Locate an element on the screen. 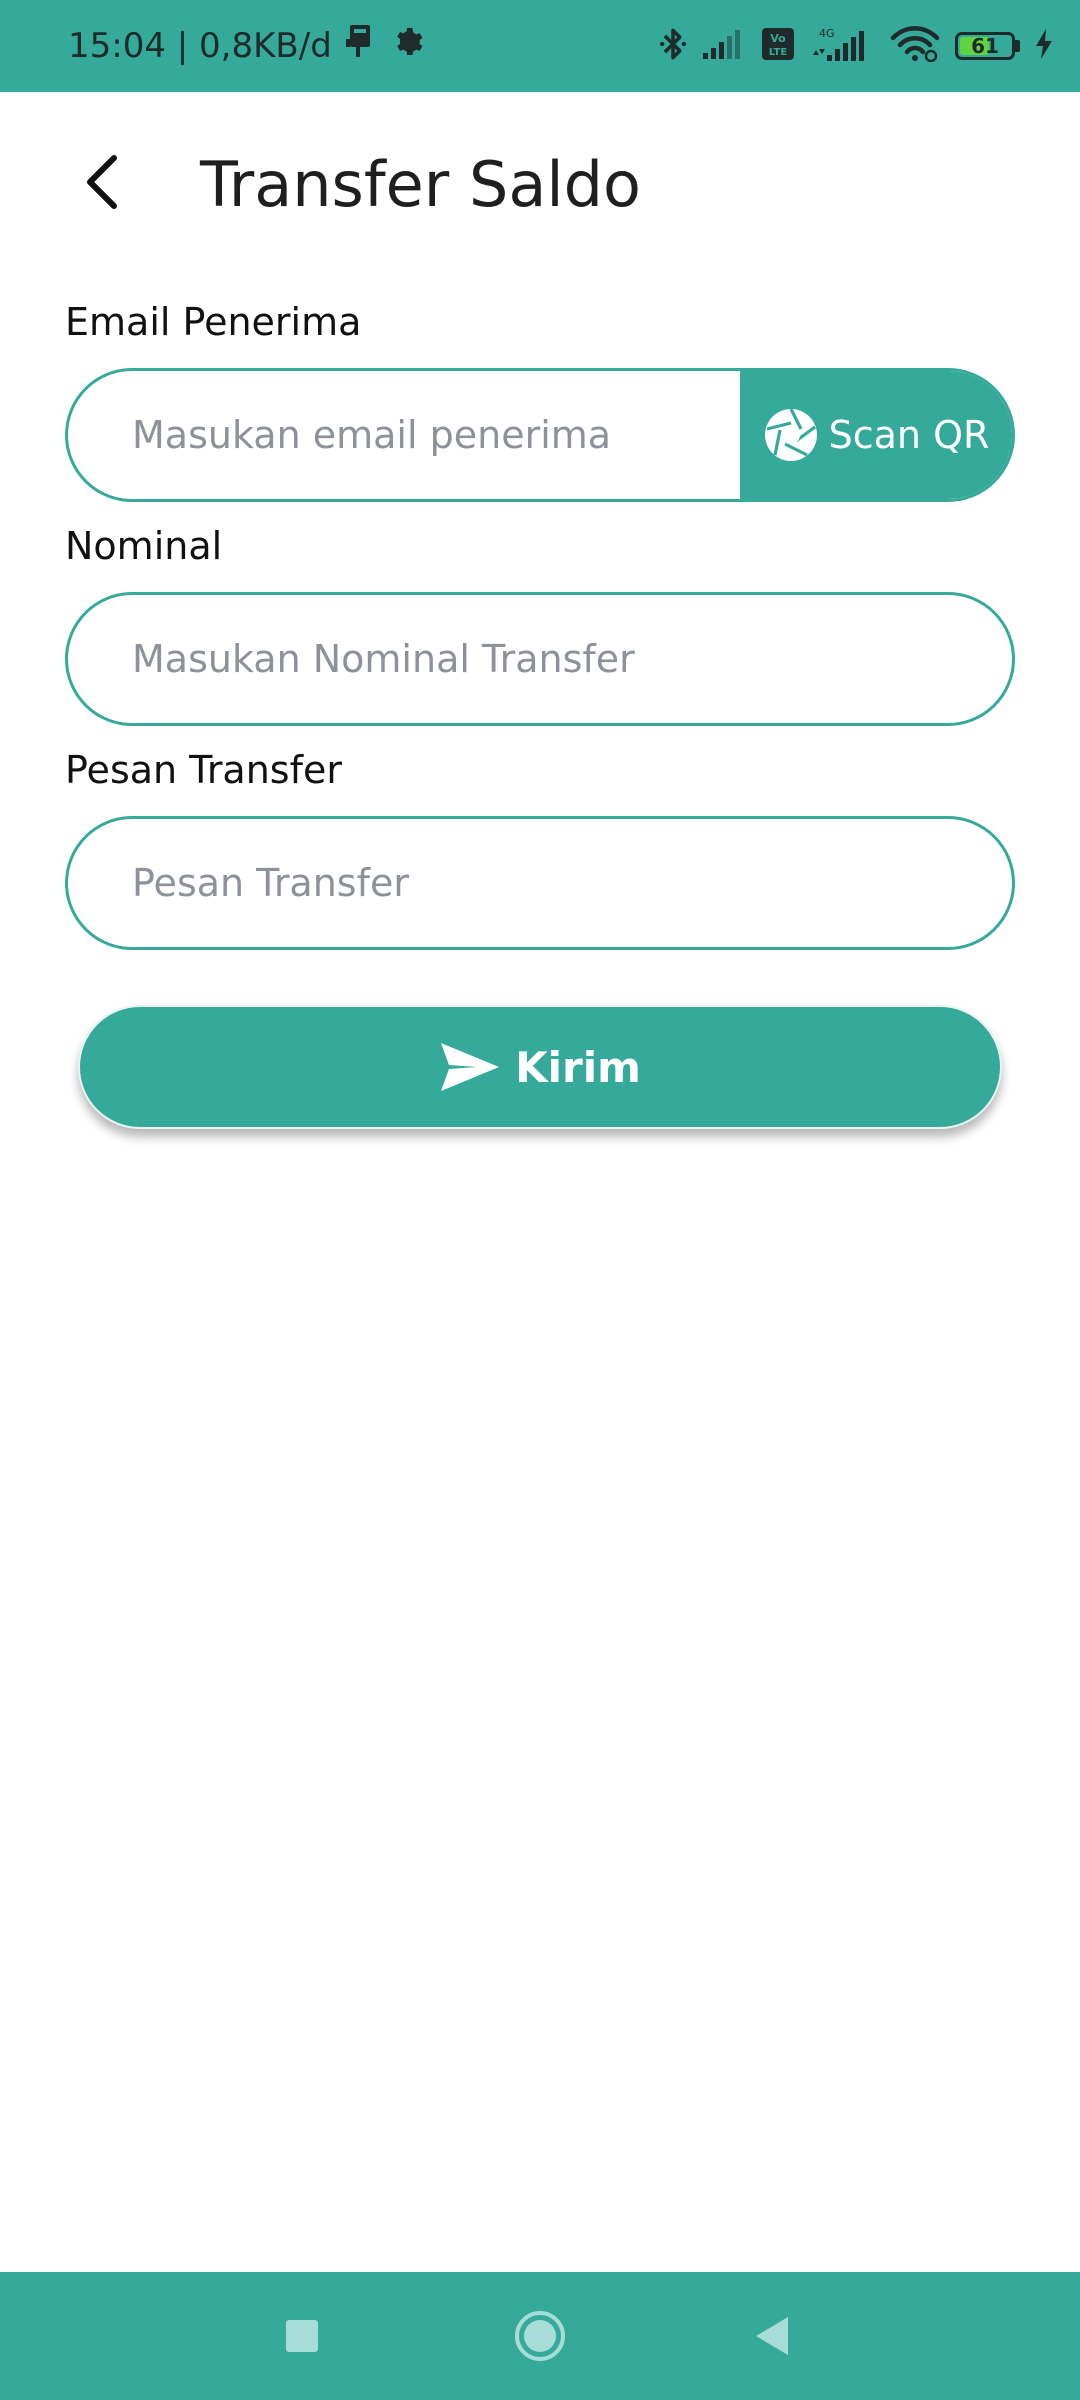 The image size is (1080, 2400). nominal-field-container is located at coordinates (540, 659).